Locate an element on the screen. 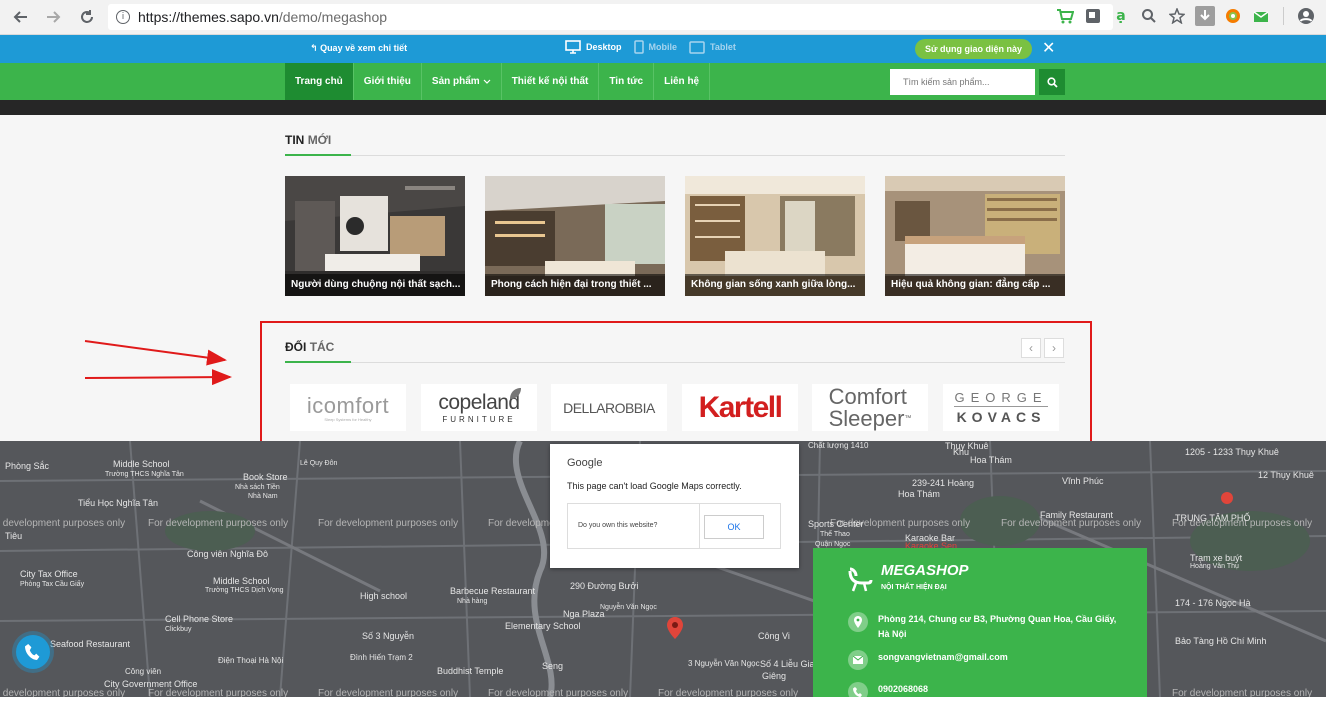 The width and height of the screenshot is (1326, 702). back-label: Quay về xem chi tiết is located at coordinates (364, 48).